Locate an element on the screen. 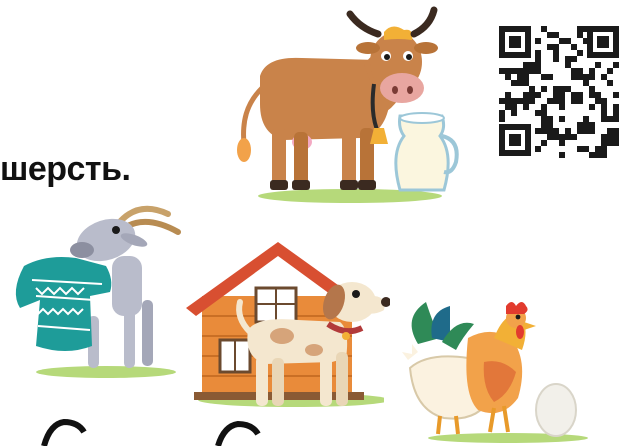  rooster-illustration is located at coordinates (495, 372).